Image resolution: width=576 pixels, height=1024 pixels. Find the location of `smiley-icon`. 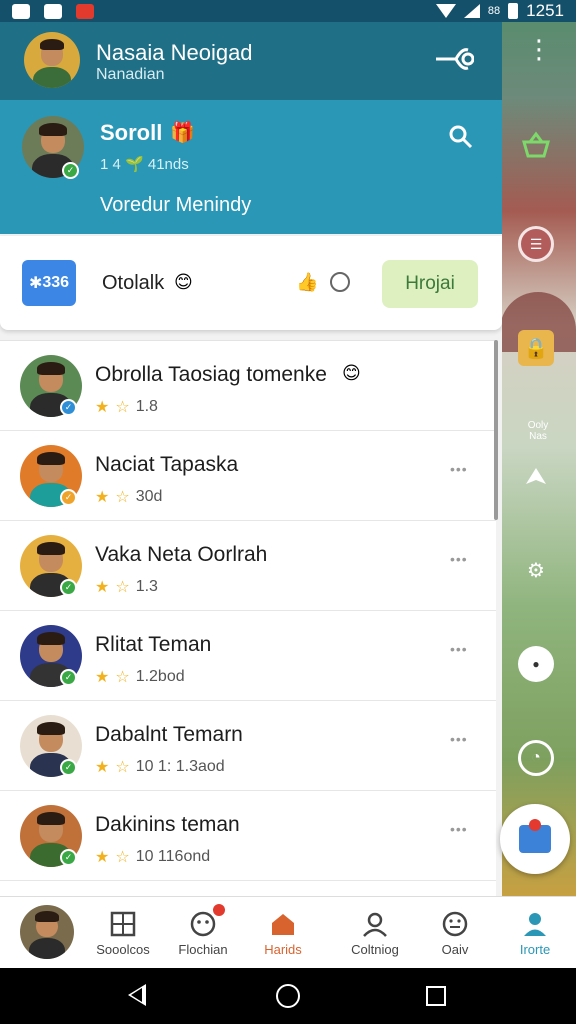

smiley-icon is located at coordinates (207, 920).